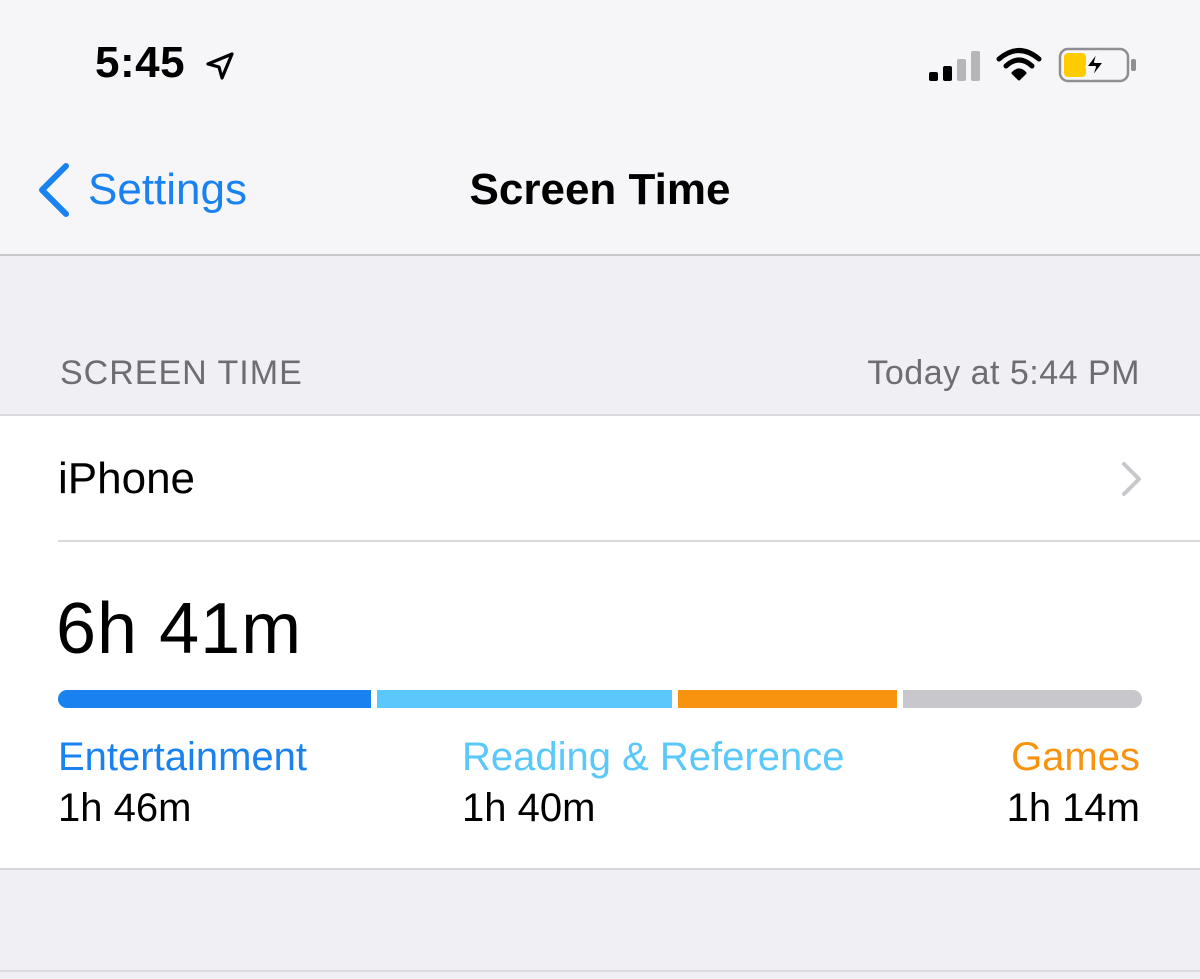  Describe the element at coordinates (1131, 479) in the screenshot. I see `chevron-right-icon` at that location.